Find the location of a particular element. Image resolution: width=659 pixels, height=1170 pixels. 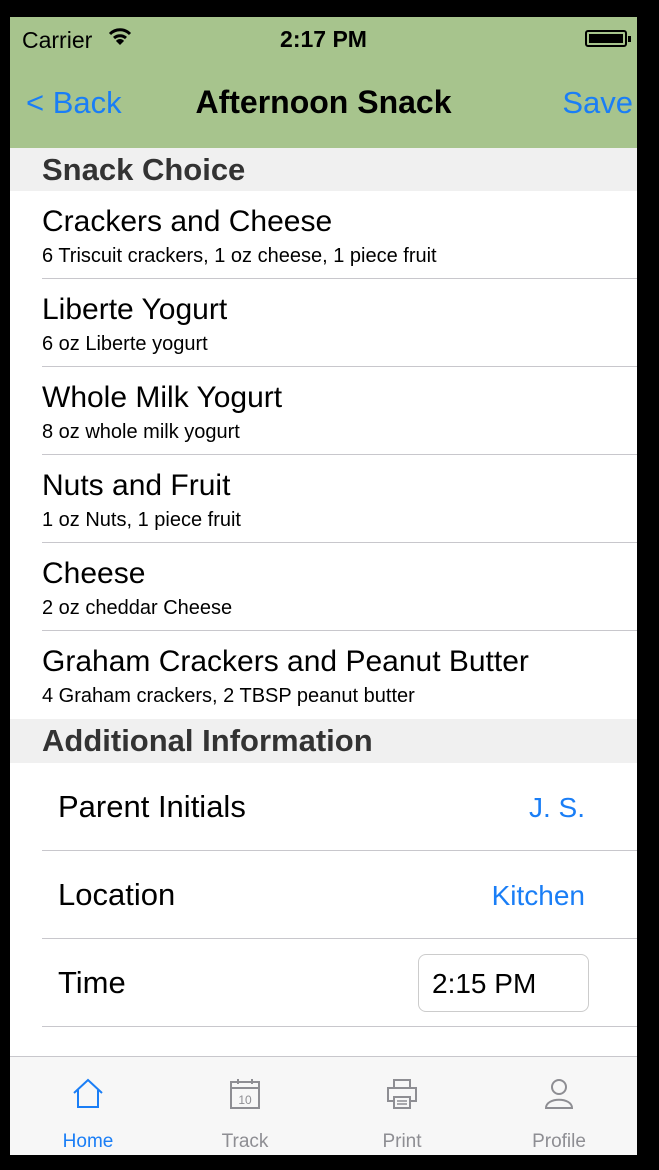

tab-print: Print is located at coordinates (402, 1106).